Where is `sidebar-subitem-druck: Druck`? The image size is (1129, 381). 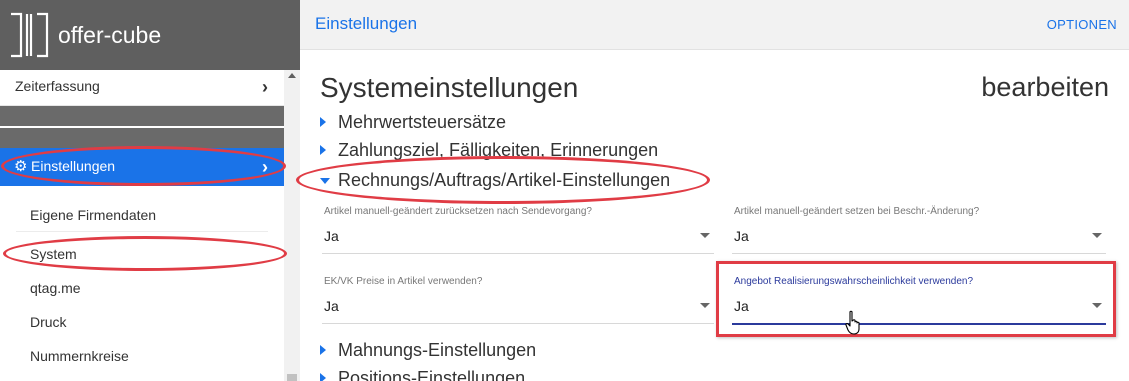 sidebar-subitem-druck: Druck is located at coordinates (142, 322).